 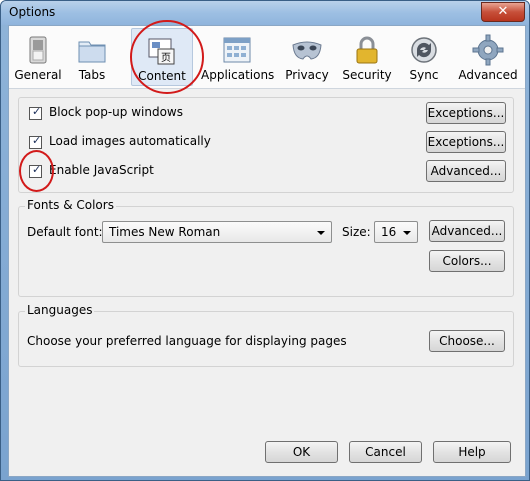 What do you see at coordinates (116, 112) in the screenshot?
I see `block-popups-label: Block pop-up windows` at bounding box center [116, 112].